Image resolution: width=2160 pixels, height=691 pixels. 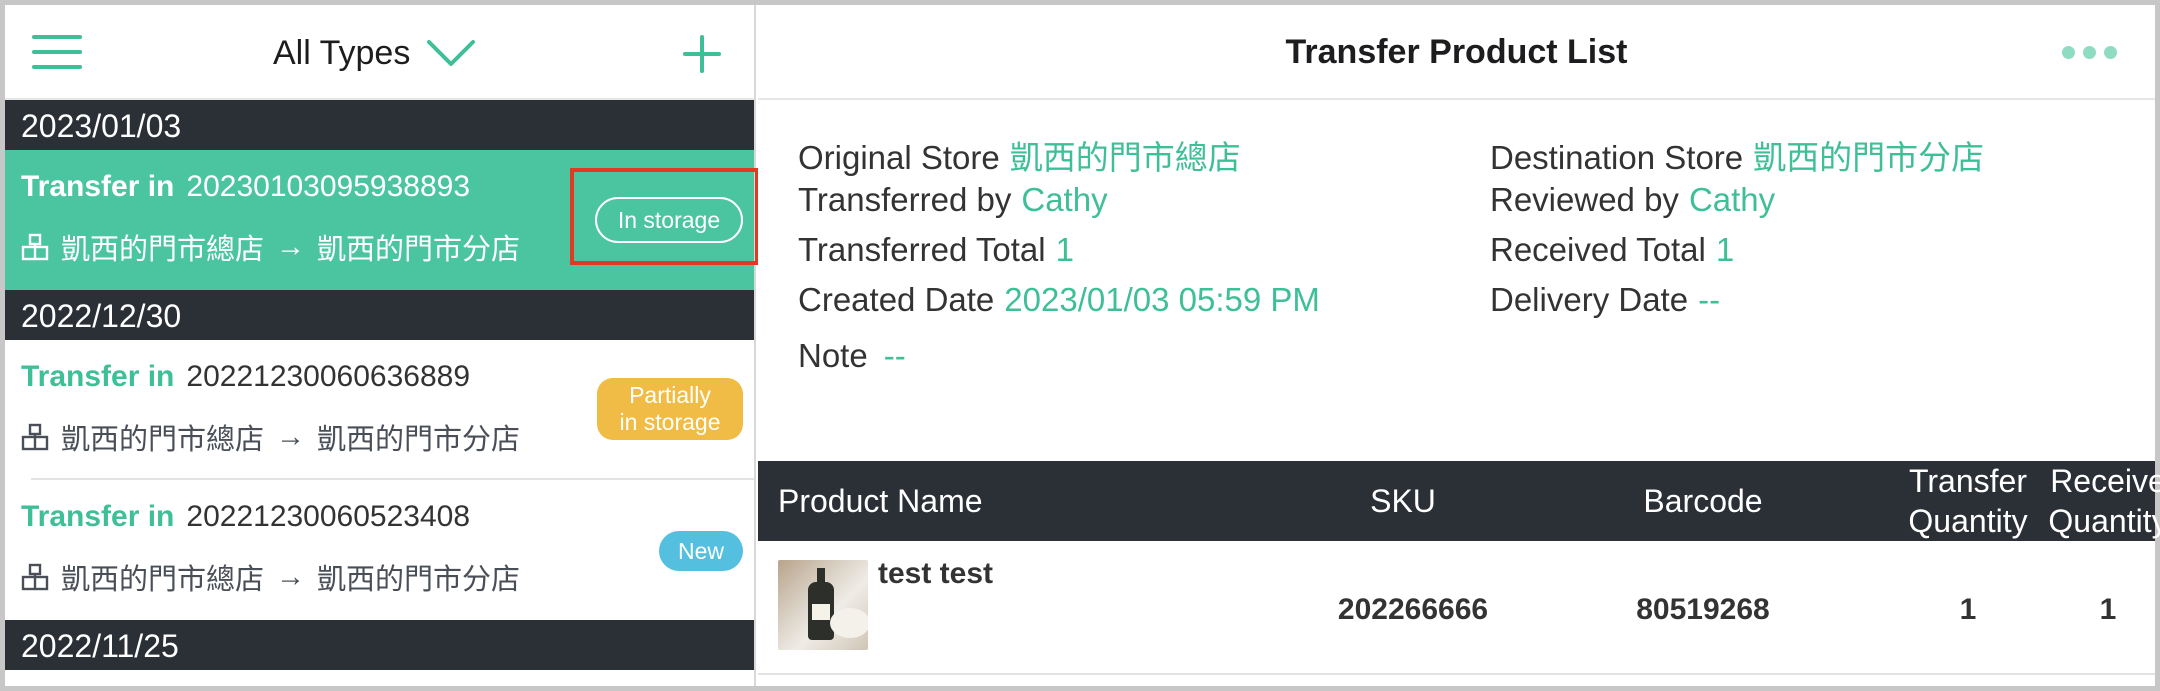 What do you see at coordinates (451, 53) in the screenshot?
I see `chevron-down-icon` at bounding box center [451, 53].